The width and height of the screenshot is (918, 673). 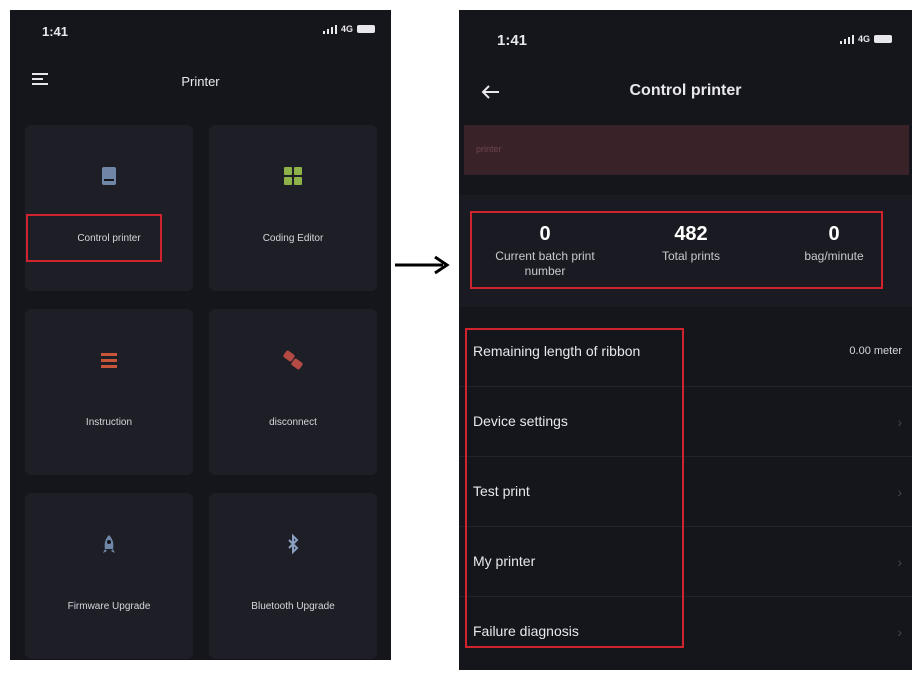 I want to click on nav-bar: Printer, so click(x=200, y=82).